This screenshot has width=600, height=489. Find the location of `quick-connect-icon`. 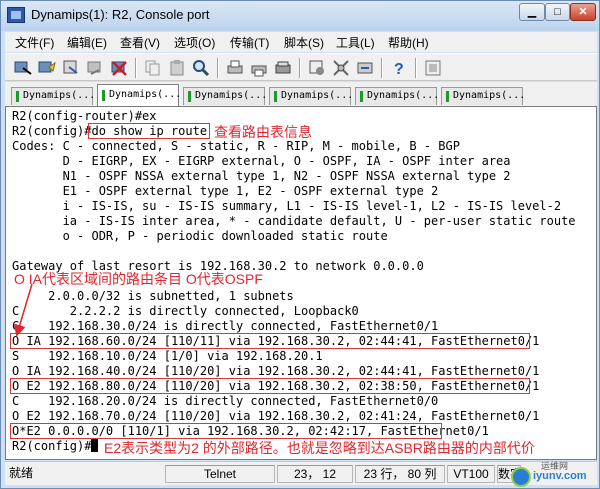

quick-connect-icon is located at coordinates (47, 68).